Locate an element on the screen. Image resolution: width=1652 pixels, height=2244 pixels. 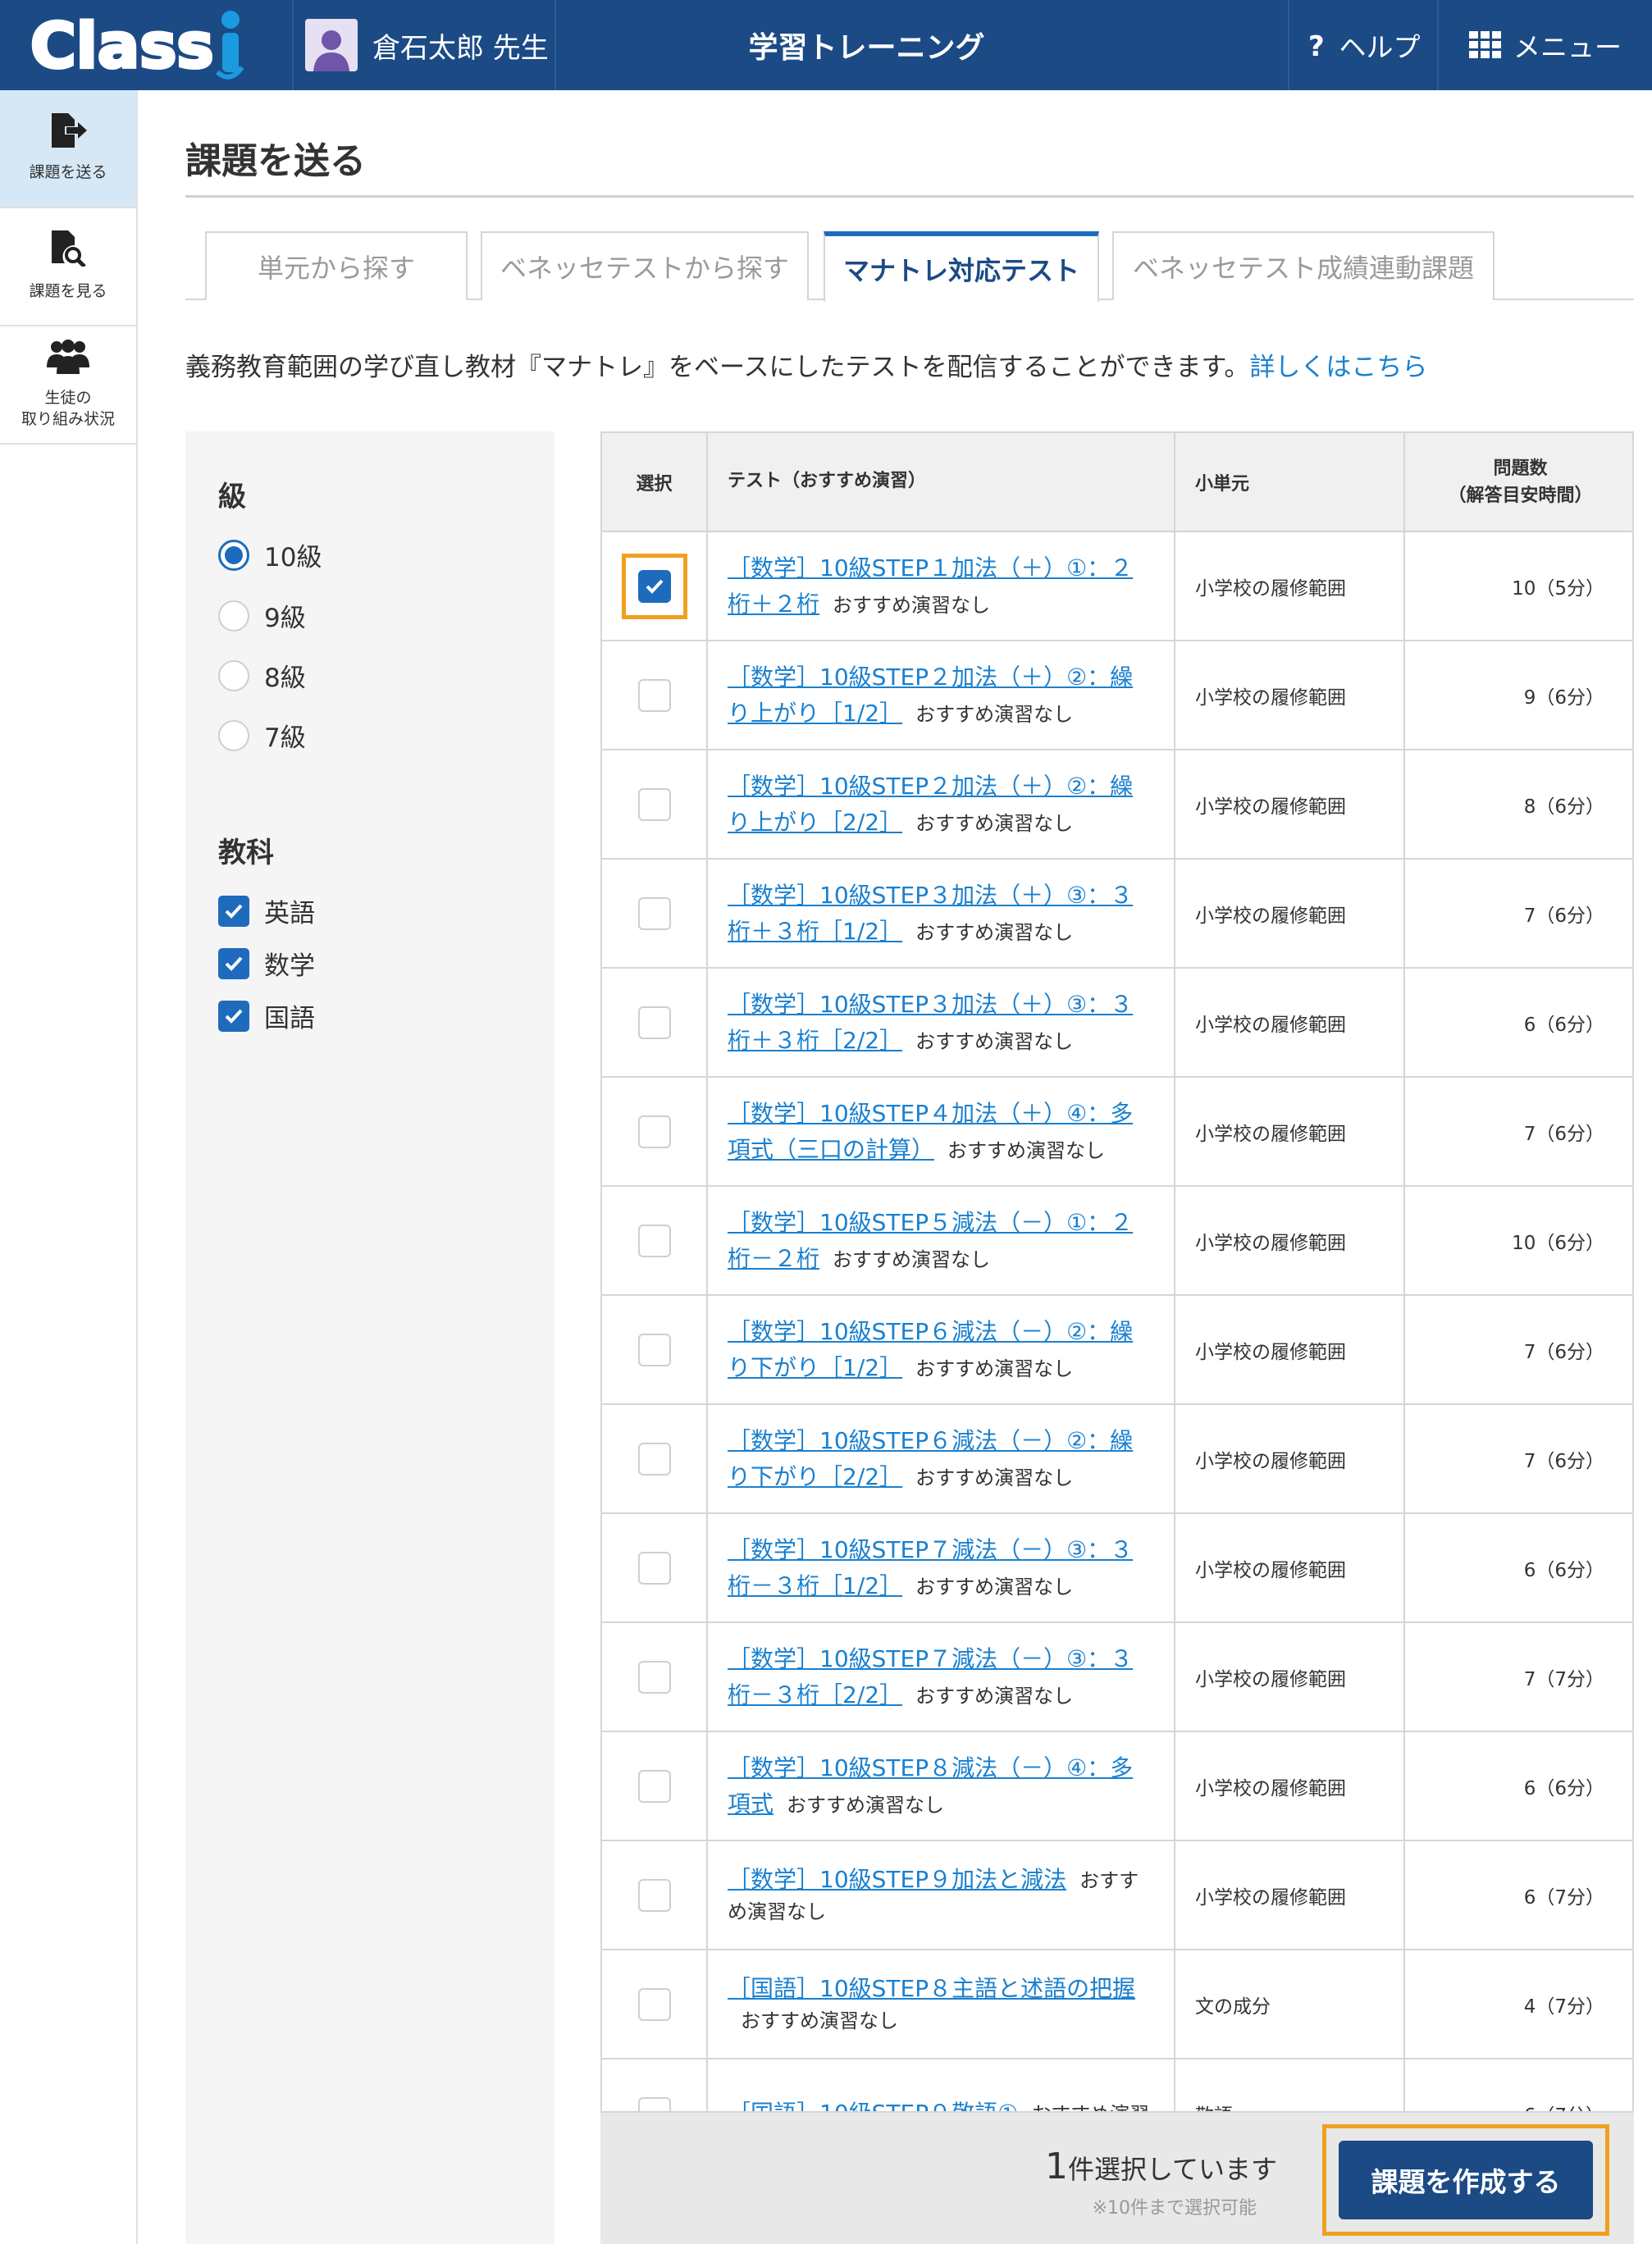
subject-option-math: 数学 is located at coordinates (266, 963).